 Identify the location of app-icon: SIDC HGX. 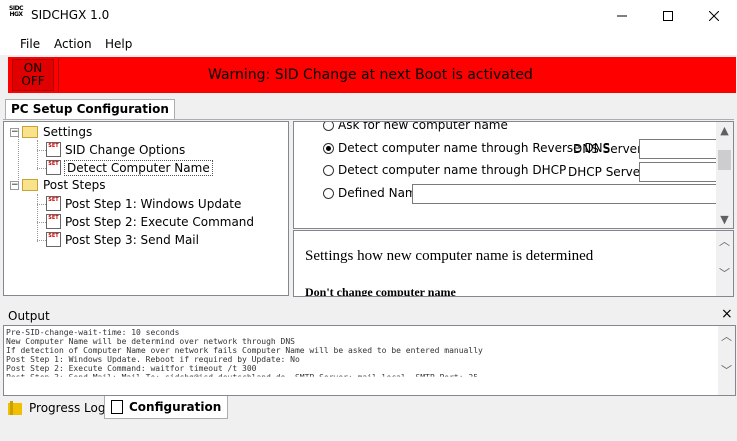
(16, 15).